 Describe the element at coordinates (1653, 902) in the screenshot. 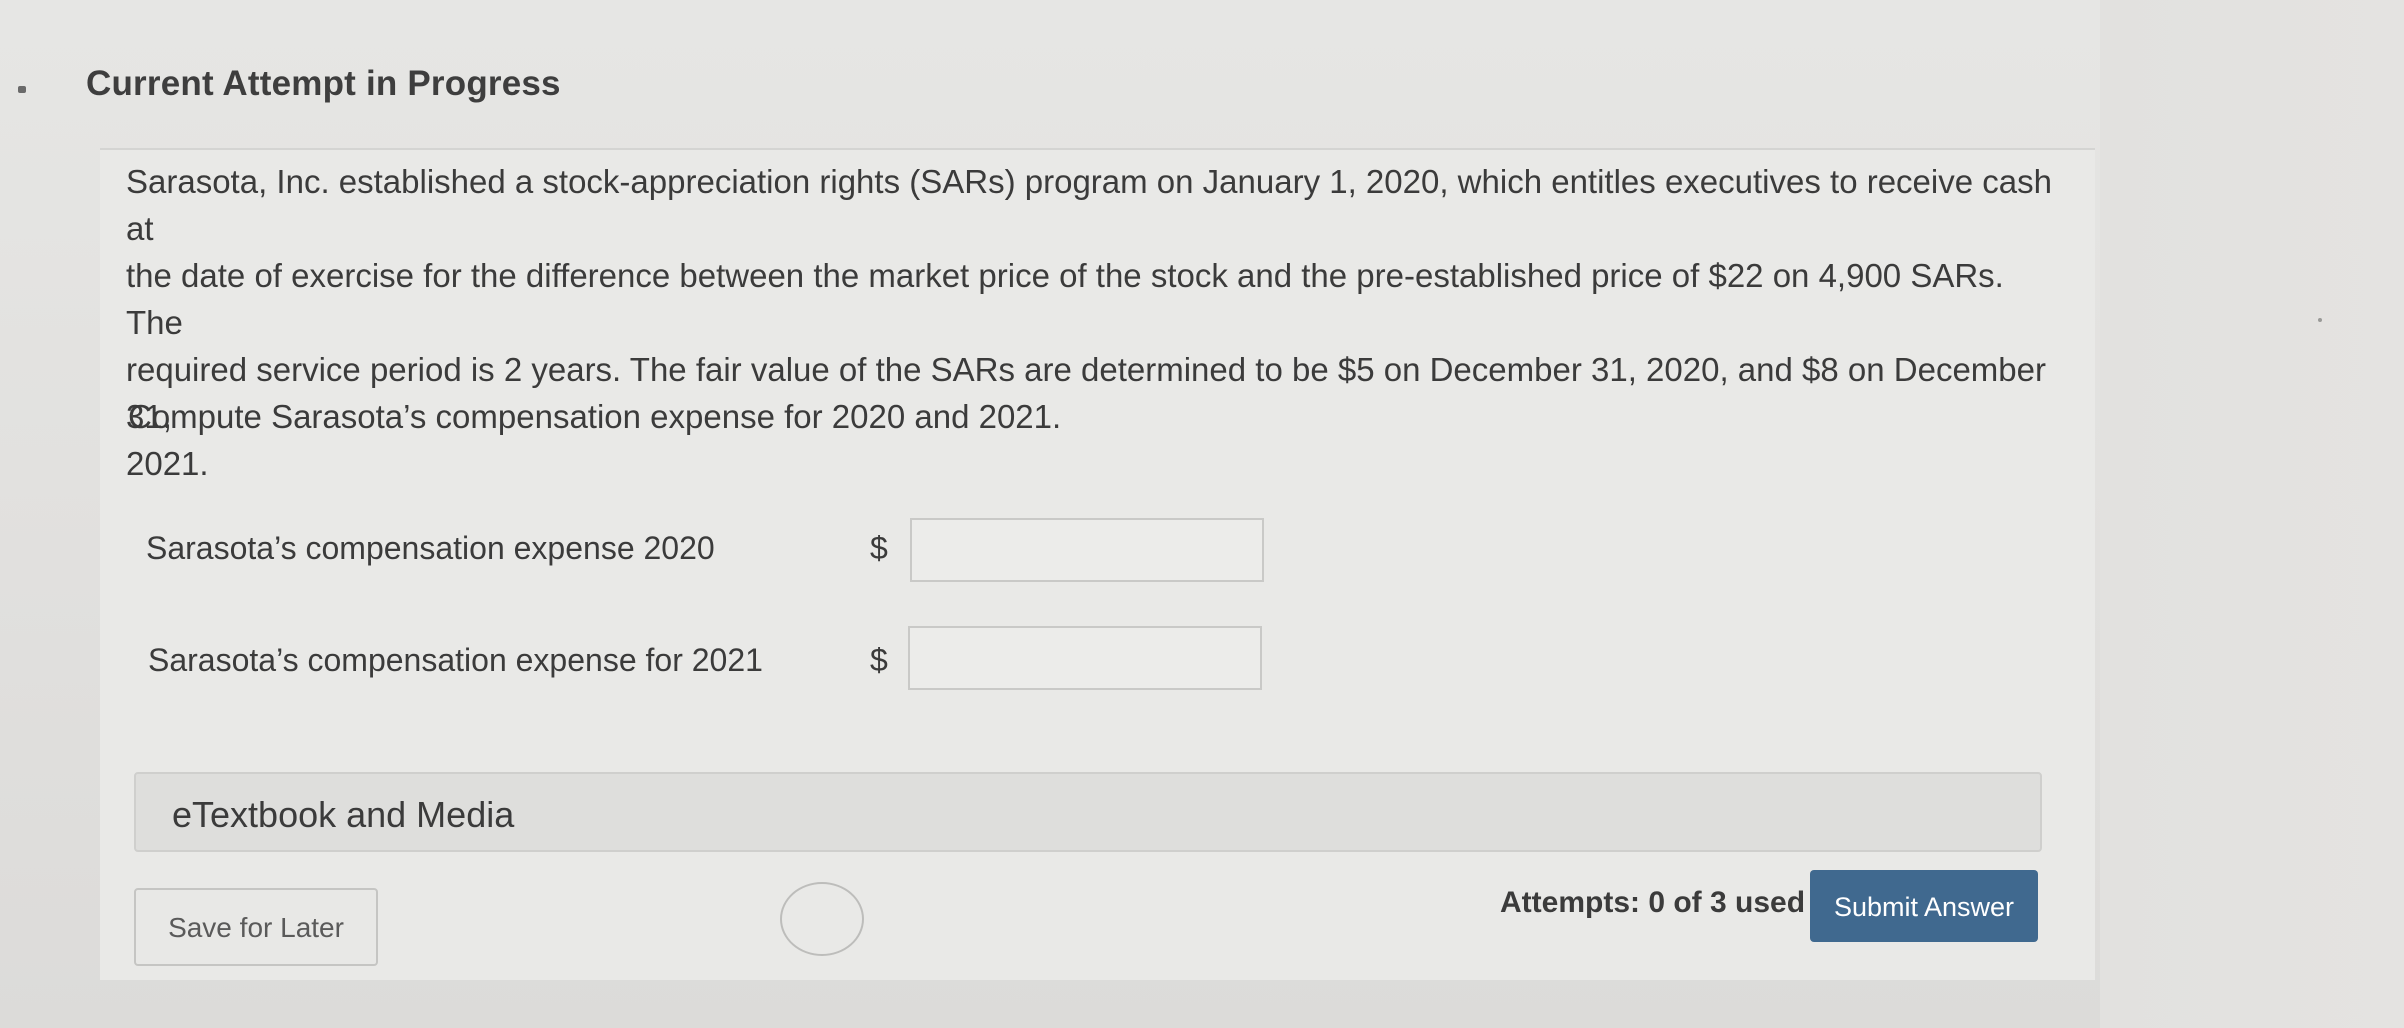

I see `attempts-counter: Attempts: 0 of 3 used` at that location.